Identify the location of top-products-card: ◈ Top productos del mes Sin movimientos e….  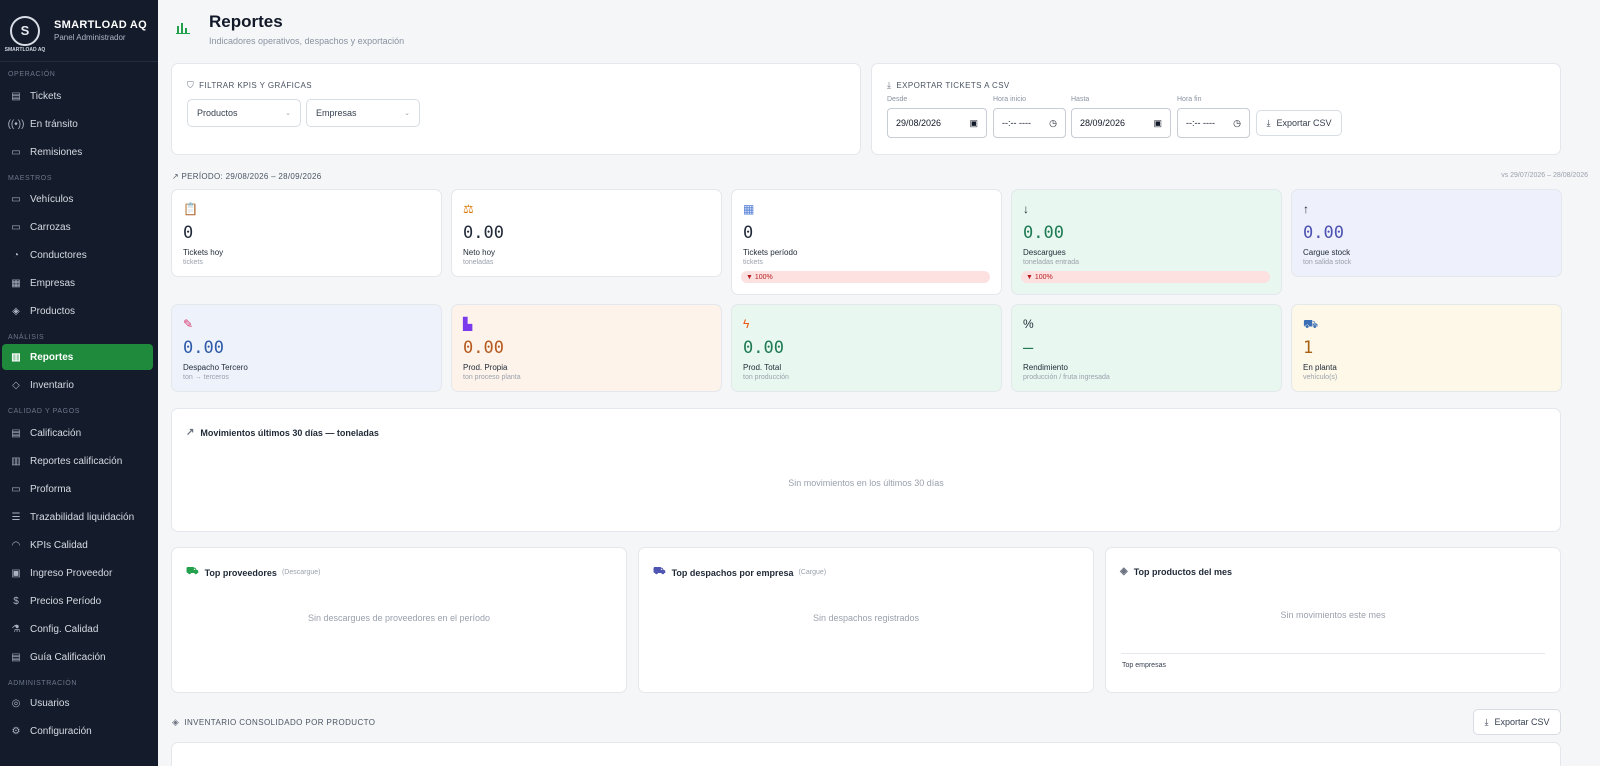
(1333, 620).